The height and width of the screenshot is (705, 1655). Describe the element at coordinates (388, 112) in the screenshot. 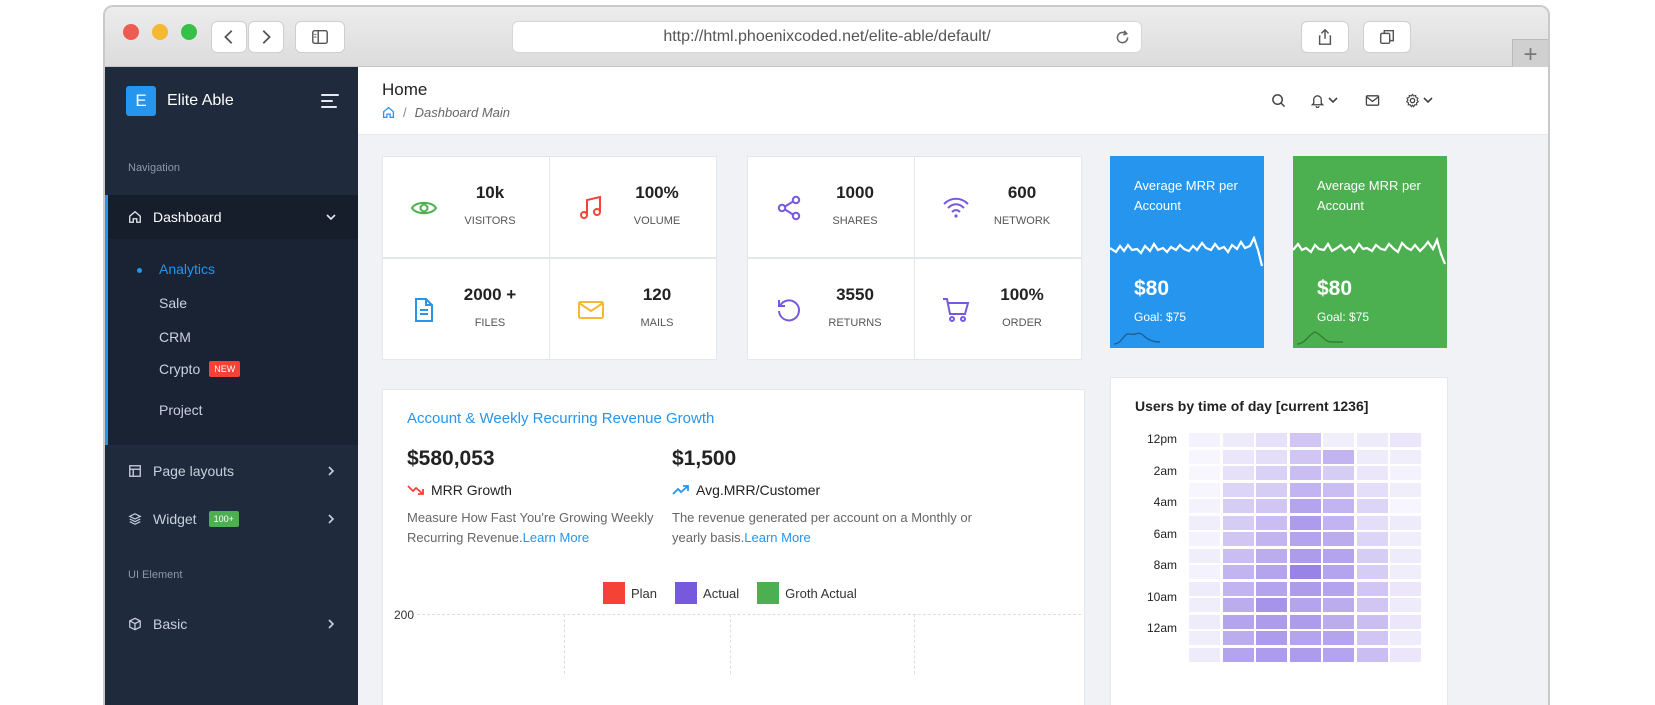

I see `home-icon` at that location.